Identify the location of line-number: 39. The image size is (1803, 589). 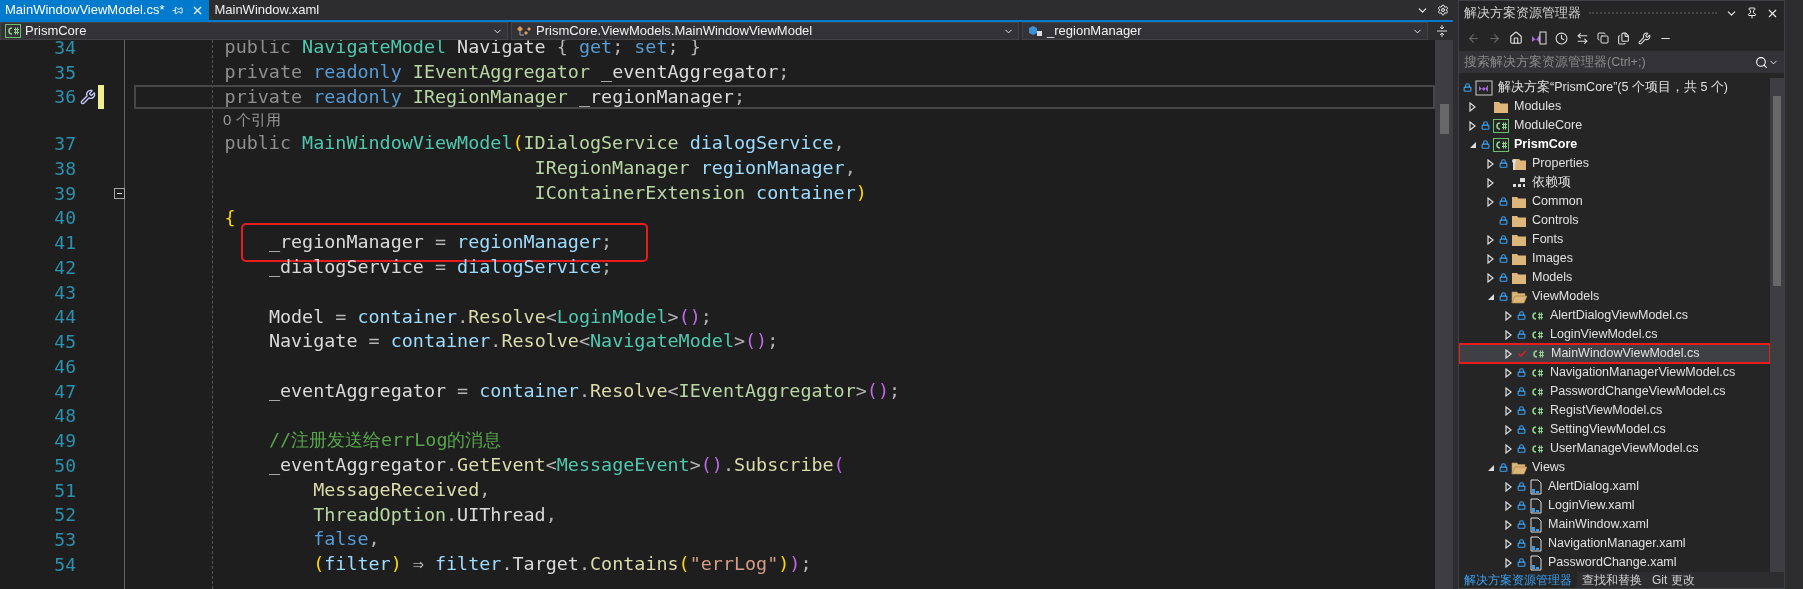
(65, 193).